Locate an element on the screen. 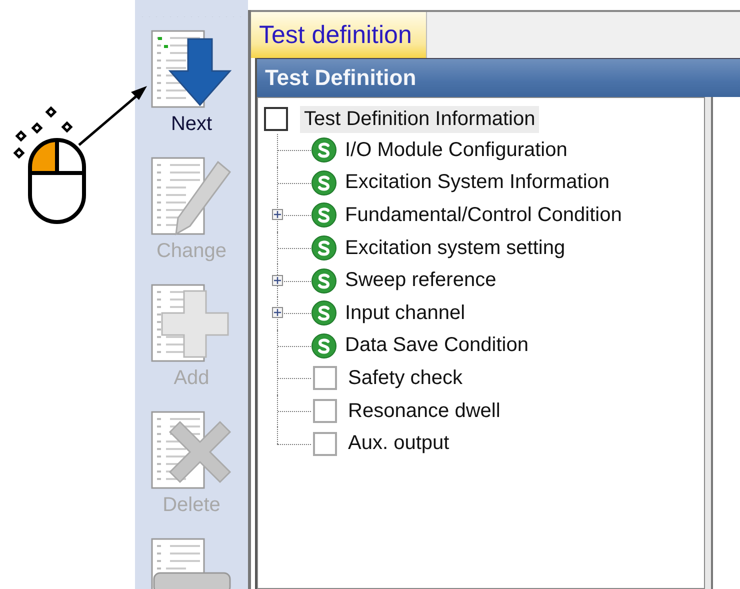 This screenshot has width=740, height=589. tree-item: Aux. output is located at coordinates (399, 443).